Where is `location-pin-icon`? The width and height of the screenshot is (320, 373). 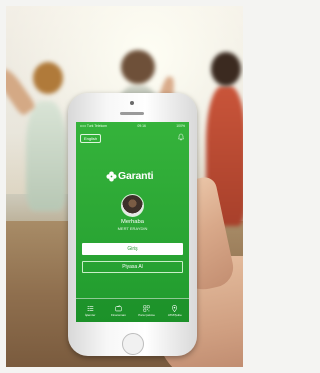 location-pin-icon is located at coordinates (175, 308).